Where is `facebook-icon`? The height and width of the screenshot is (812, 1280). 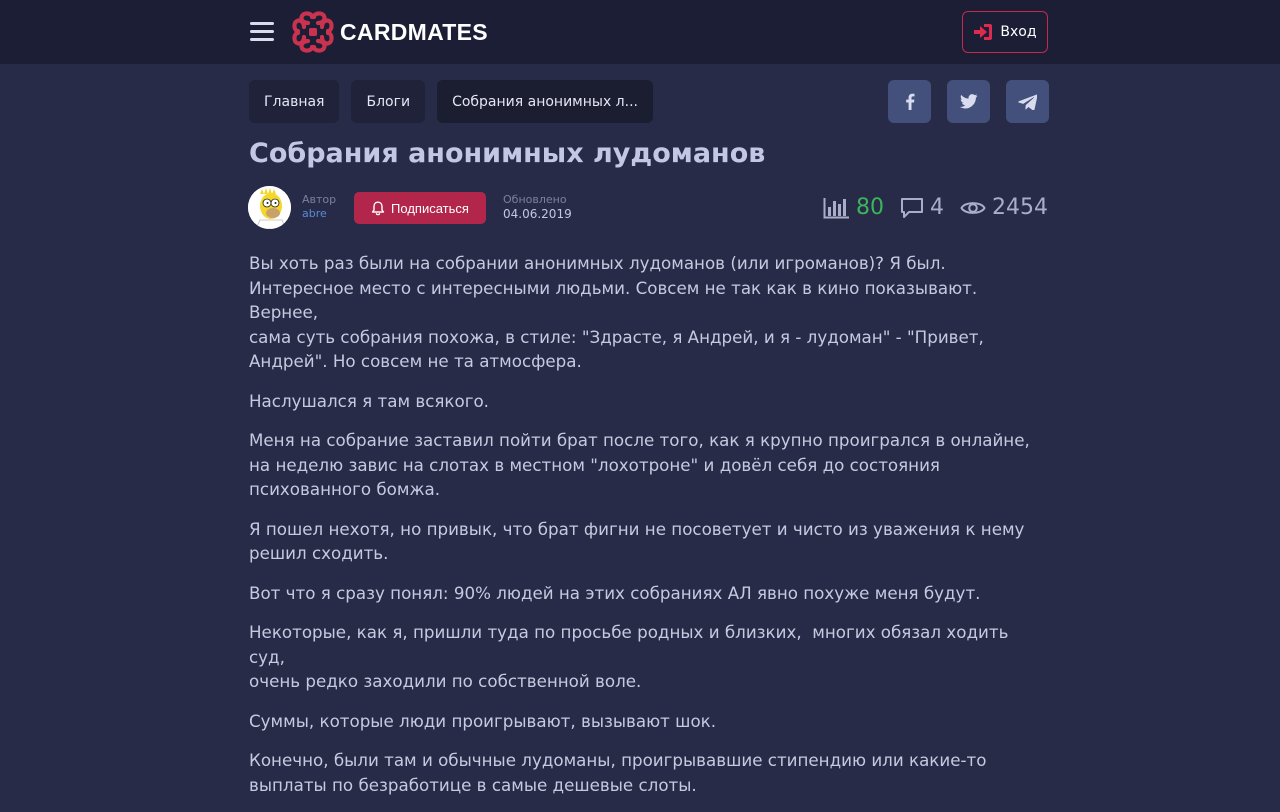 facebook-icon is located at coordinates (909, 101).